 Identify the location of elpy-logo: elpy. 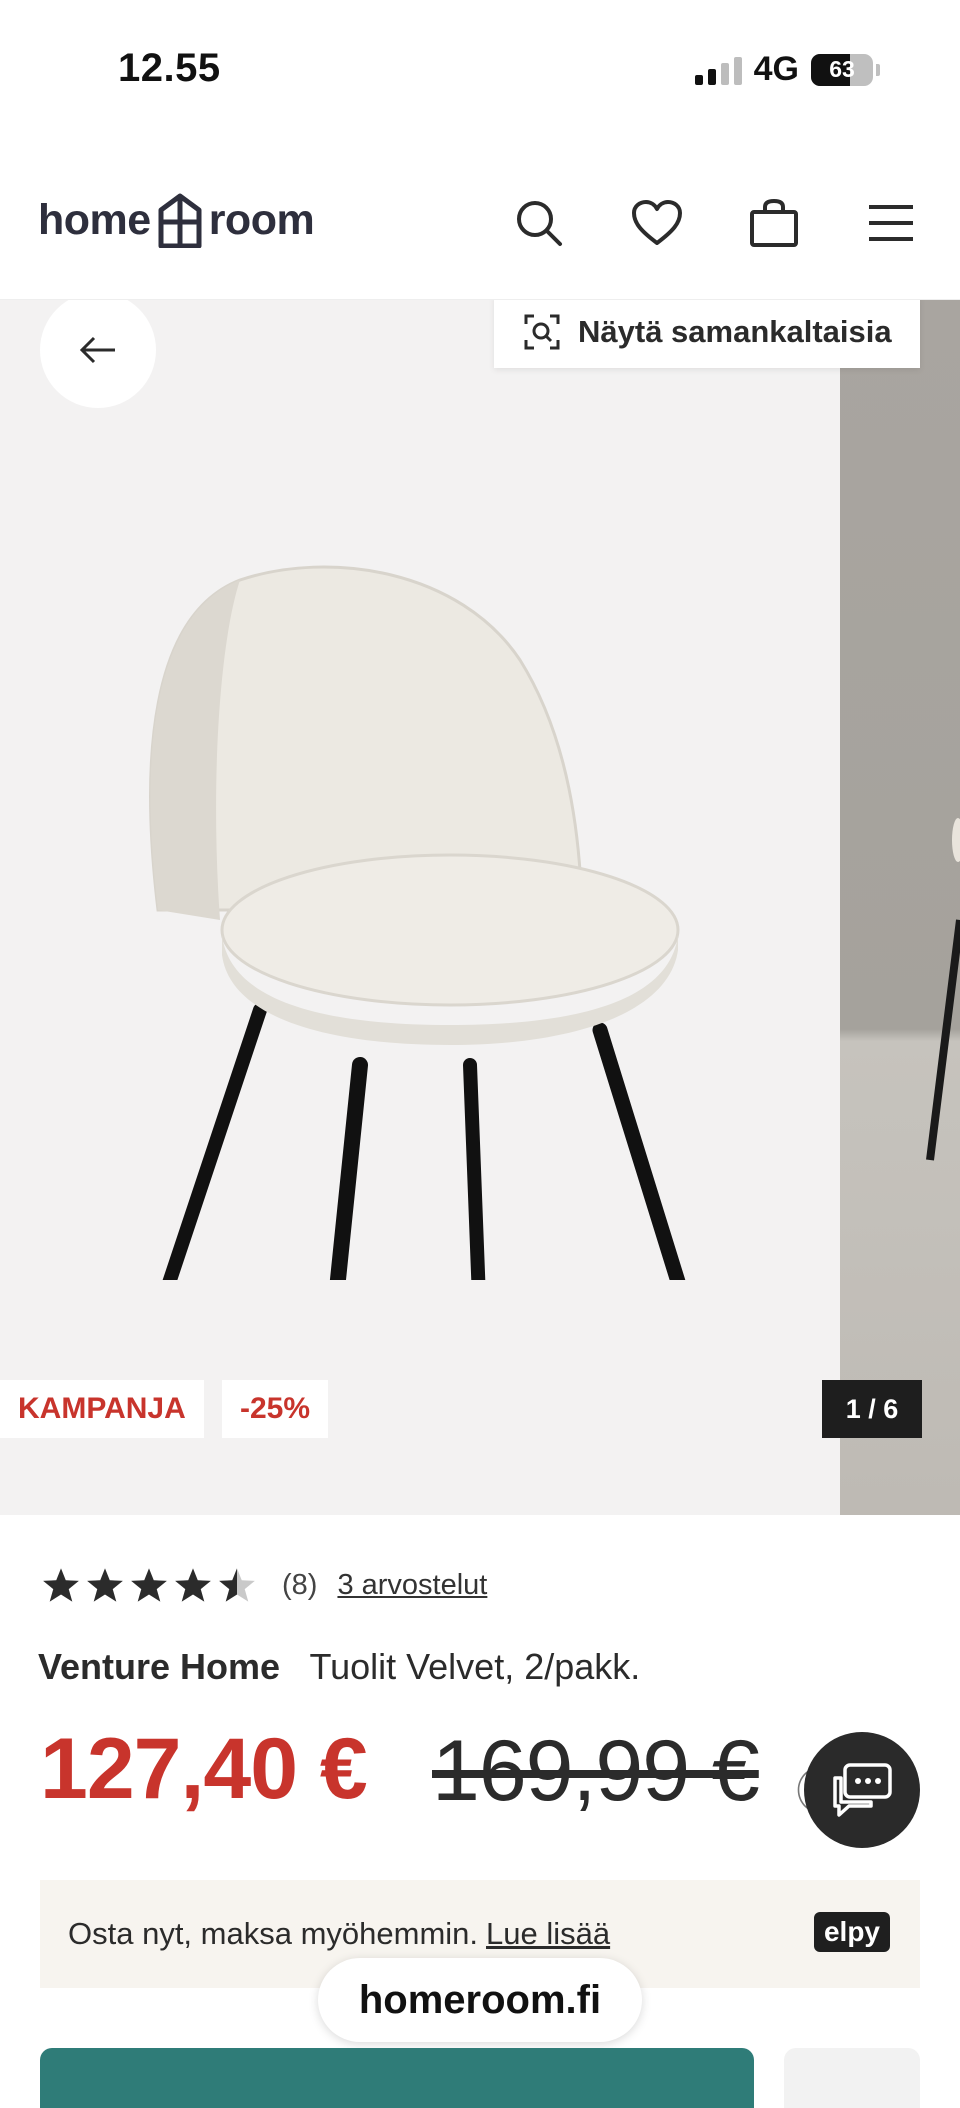
(851, 1932).